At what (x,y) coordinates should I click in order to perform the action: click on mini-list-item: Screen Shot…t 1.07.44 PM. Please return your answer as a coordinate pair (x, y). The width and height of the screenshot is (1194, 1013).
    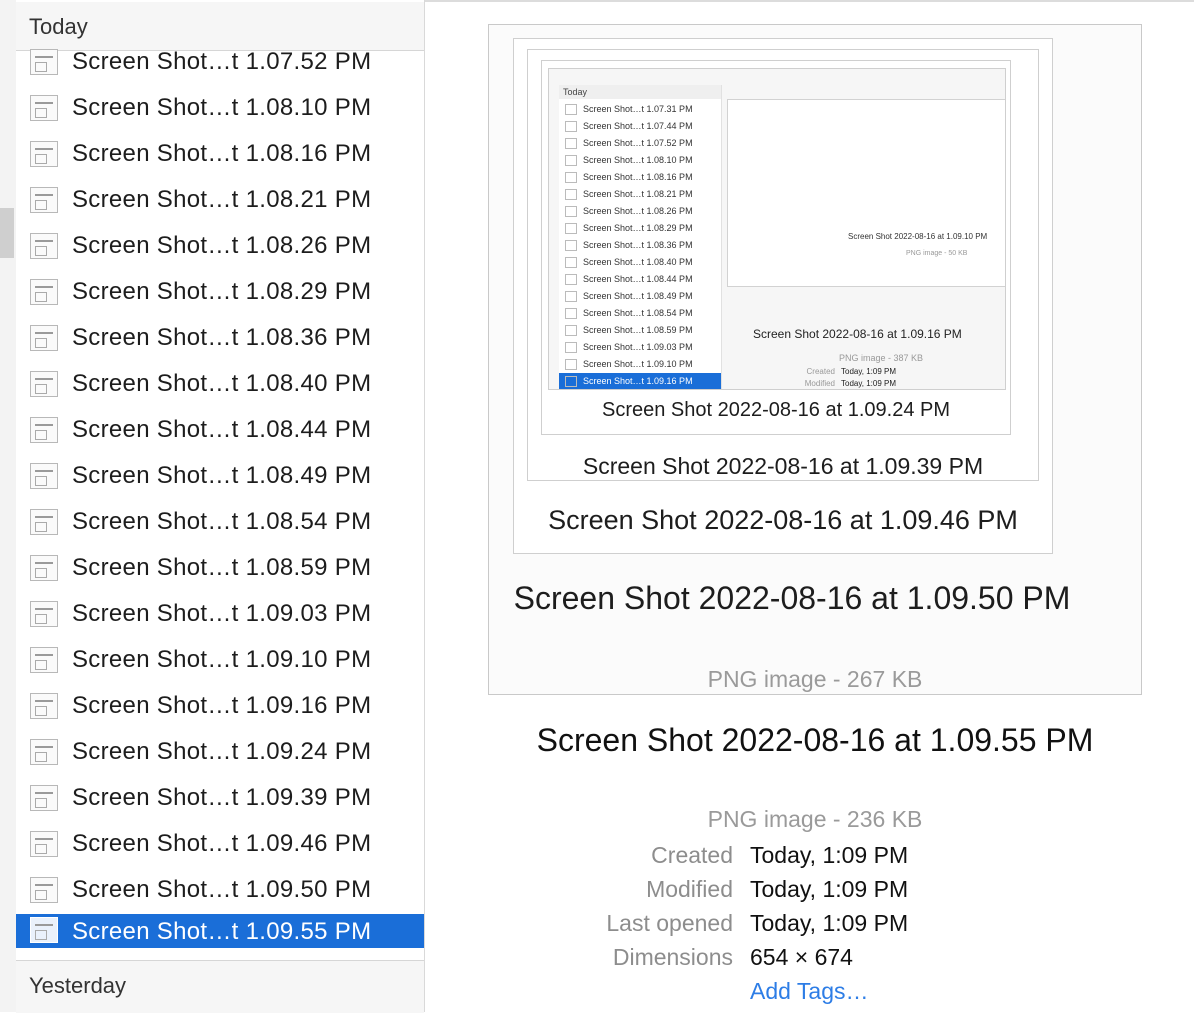
    Looking at the image, I should click on (640, 126).